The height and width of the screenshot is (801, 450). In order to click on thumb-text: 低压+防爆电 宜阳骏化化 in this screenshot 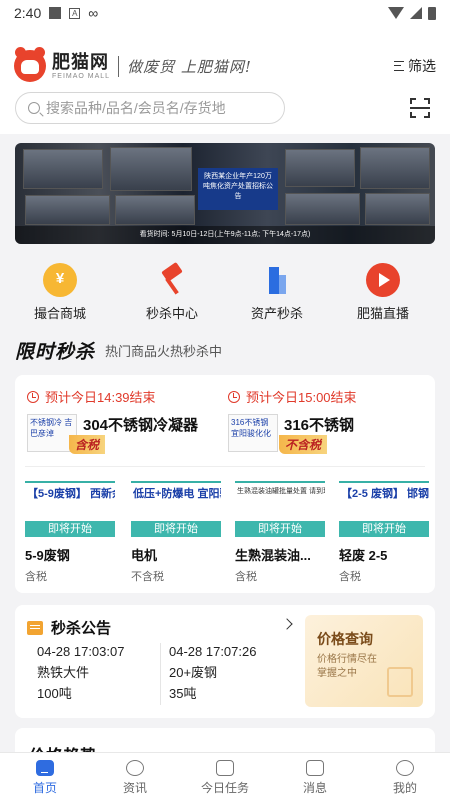, I will do `click(177, 494)`.